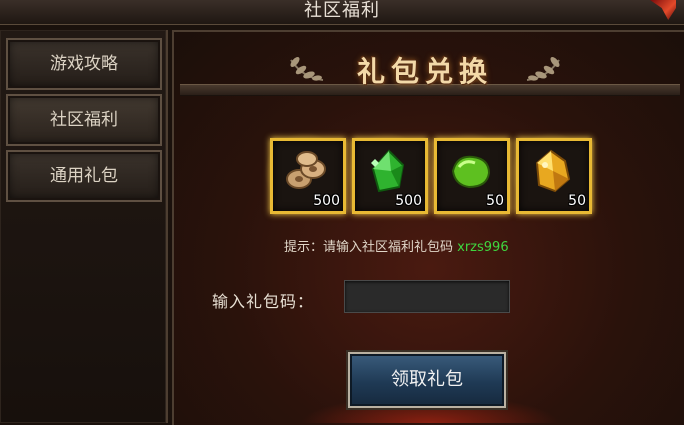 The height and width of the screenshot is (425, 684). Describe the element at coordinates (471, 172) in the screenshot. I see `green-gem-icon` at that location.